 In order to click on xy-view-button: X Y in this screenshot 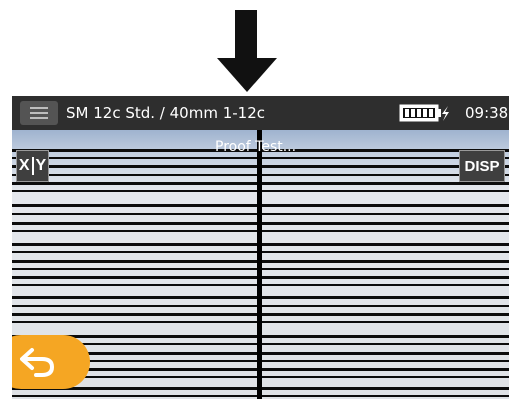, I will do `click(32, 166)`.